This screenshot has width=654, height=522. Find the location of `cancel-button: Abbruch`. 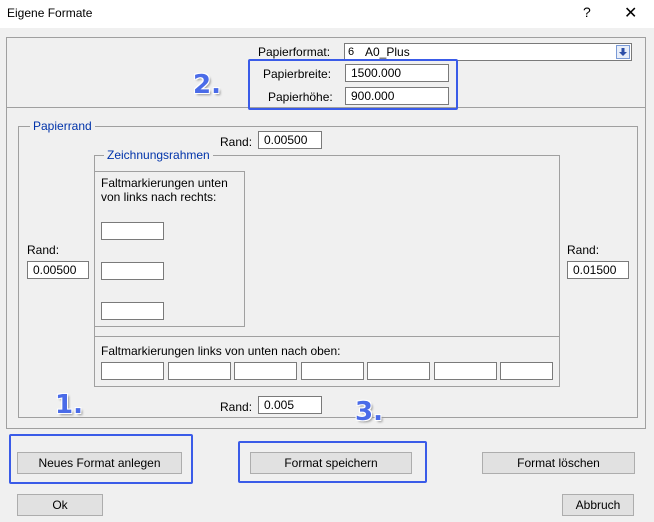

cancel-button: Abbruch is located at coordinates (598, 505).